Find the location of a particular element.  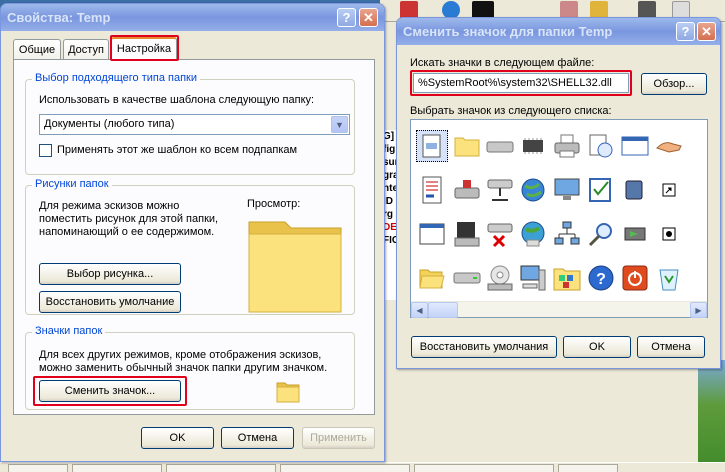

properties-titlebar: Свойства: Temp ? ✕ is located at coordinates (192, 17).